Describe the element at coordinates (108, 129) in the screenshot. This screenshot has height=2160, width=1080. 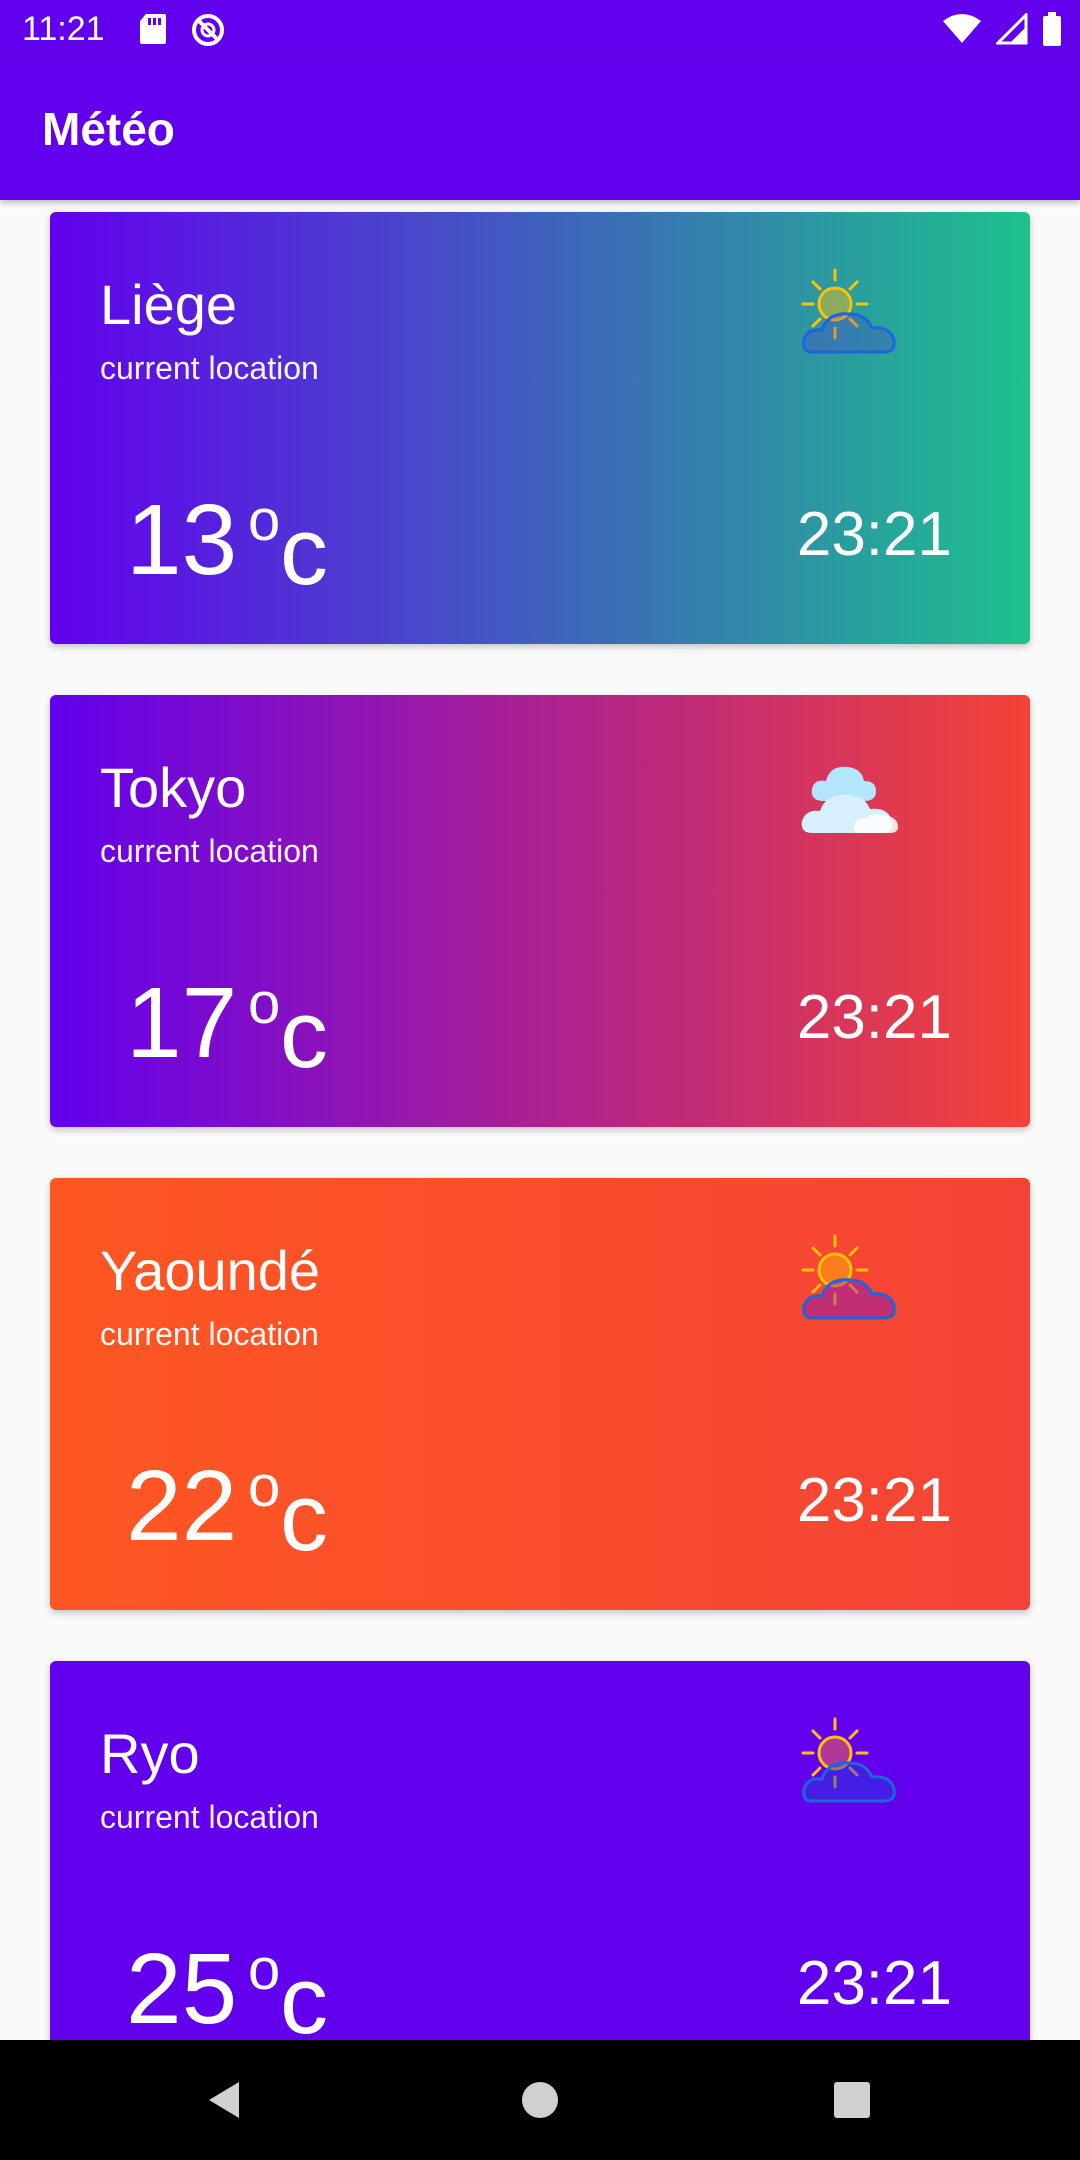
I see `app-title: Météo` at that location.